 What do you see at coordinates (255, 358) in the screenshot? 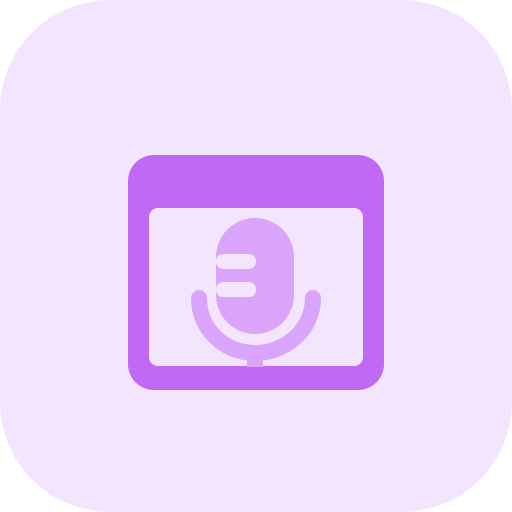
I see `microphone-stem` at bounding box center [255, 358].